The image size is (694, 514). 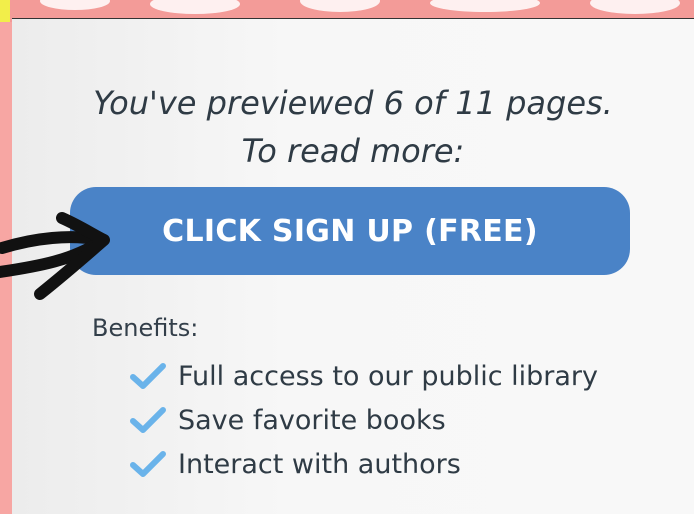 What do you see at coordinates (55, 256) in the screenshot?
I see `arrow-icon` at bounding box center [55, 256].